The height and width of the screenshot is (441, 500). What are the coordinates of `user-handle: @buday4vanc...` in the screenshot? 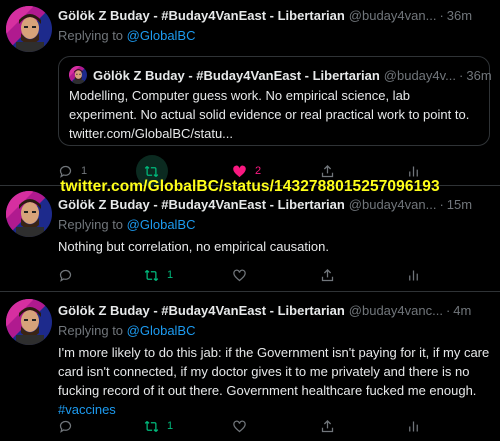 It's located at (396, 310).